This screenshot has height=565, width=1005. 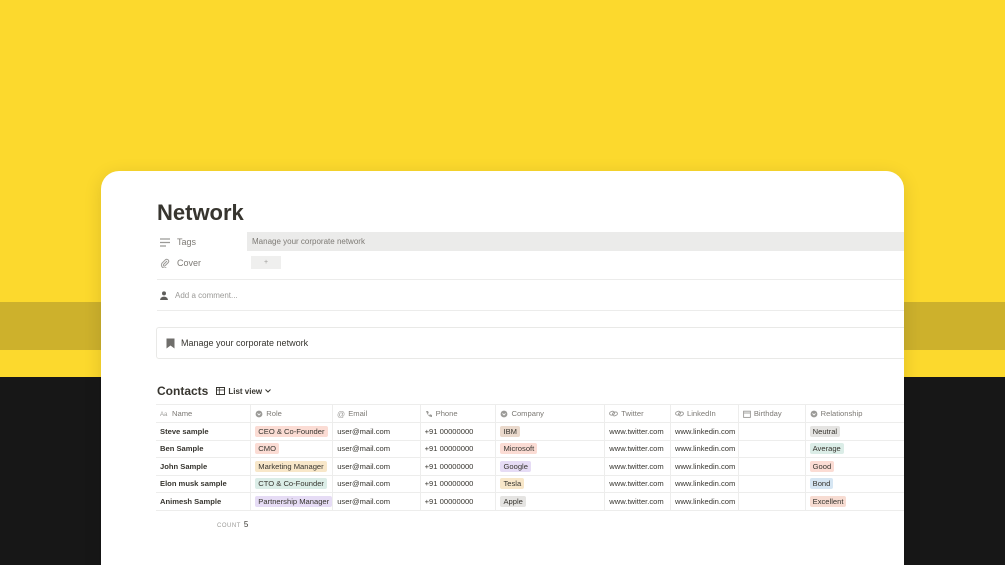 What do you see at coordinates (203, 448) in the screenshot?
I see `cell-name: Ben Sample` at bounding box center [203, 448].